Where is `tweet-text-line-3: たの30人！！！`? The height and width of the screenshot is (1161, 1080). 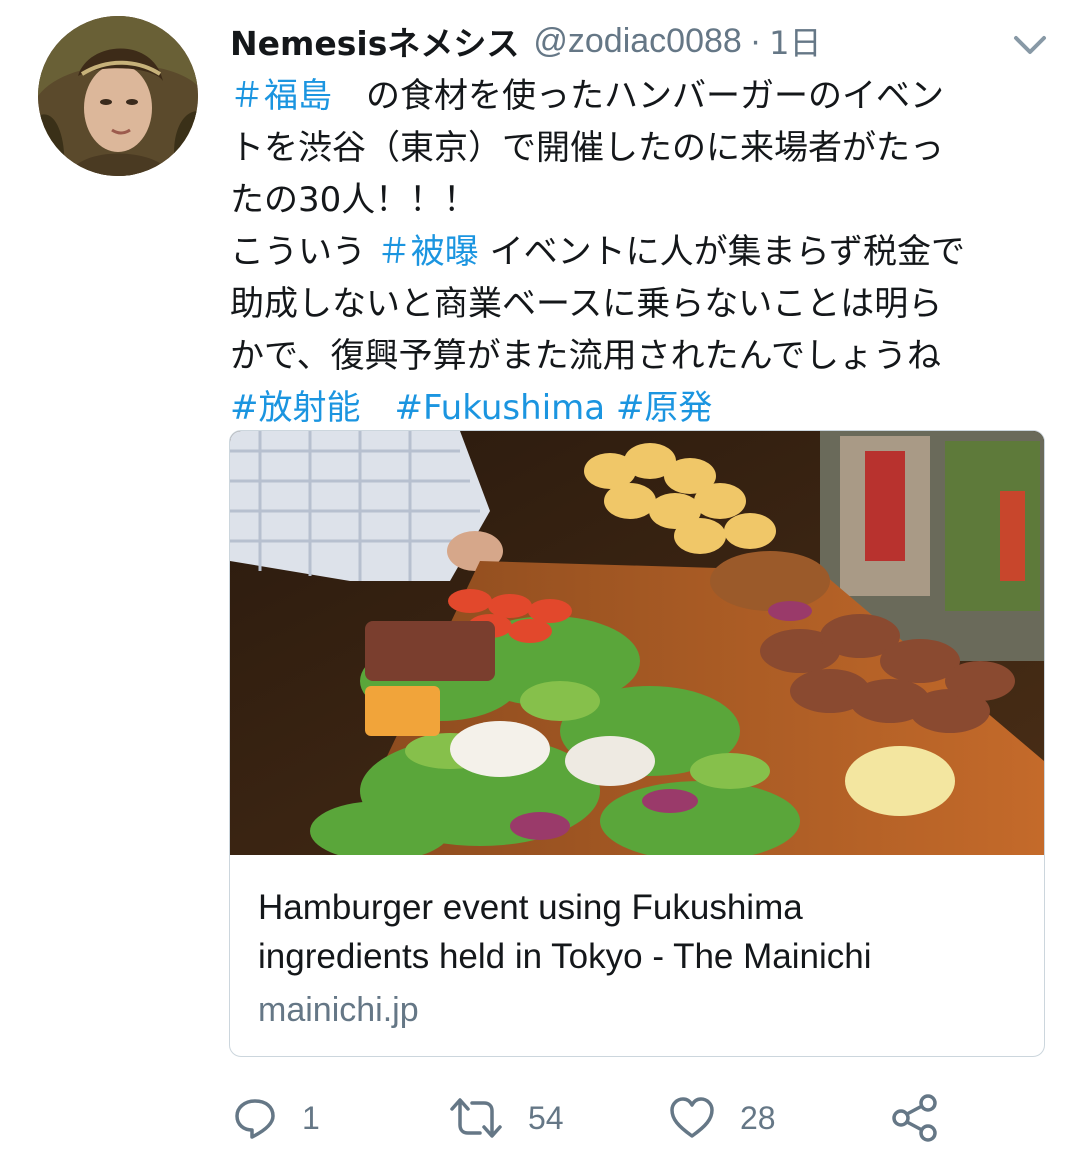
tweet-text-line-3: たの30人！！！ is located at coordinates (354, 200).